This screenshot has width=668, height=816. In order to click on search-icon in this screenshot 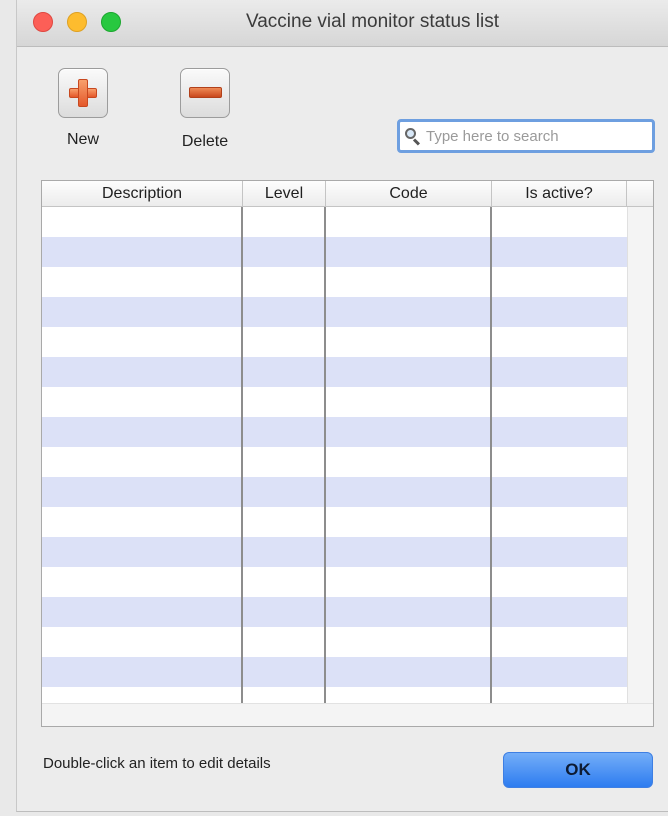, I will do `click(413, 137)`.